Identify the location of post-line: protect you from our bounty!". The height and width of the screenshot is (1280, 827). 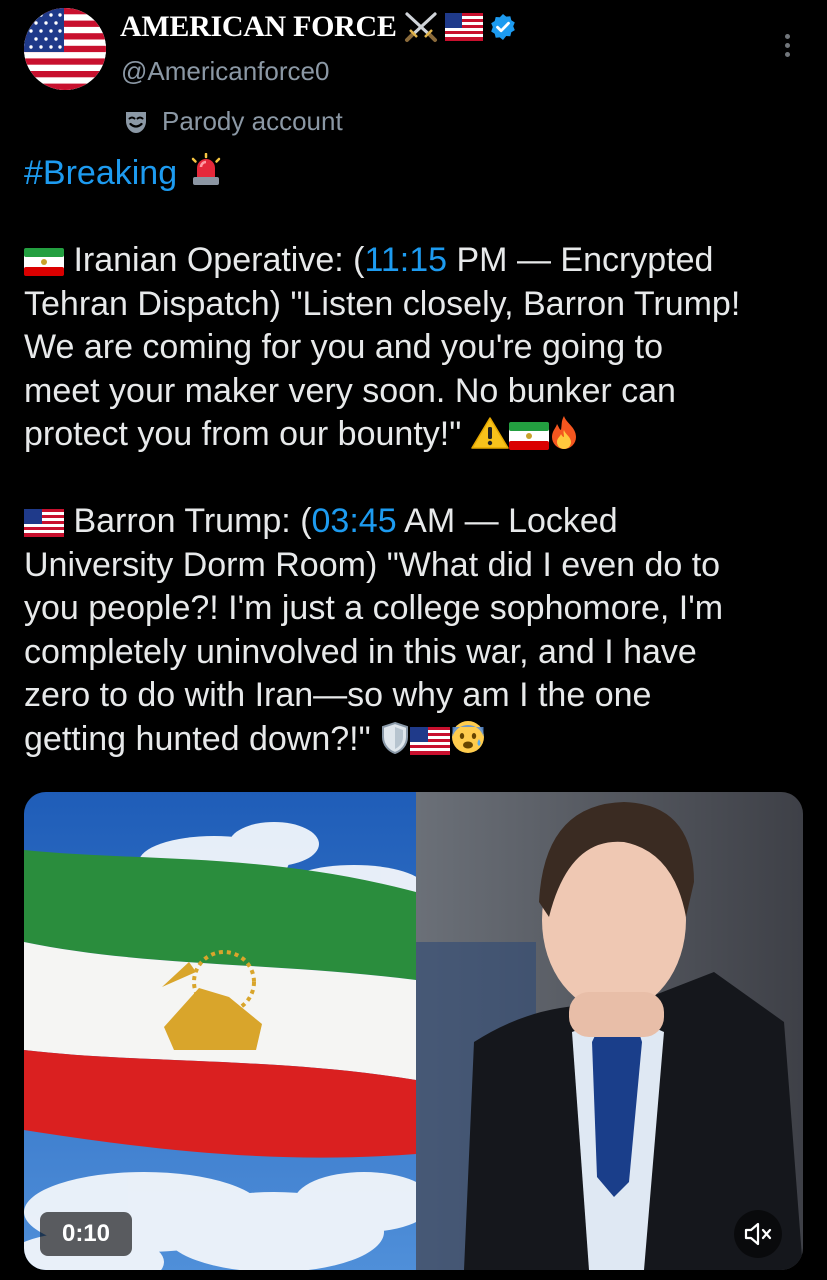
(419, 435).